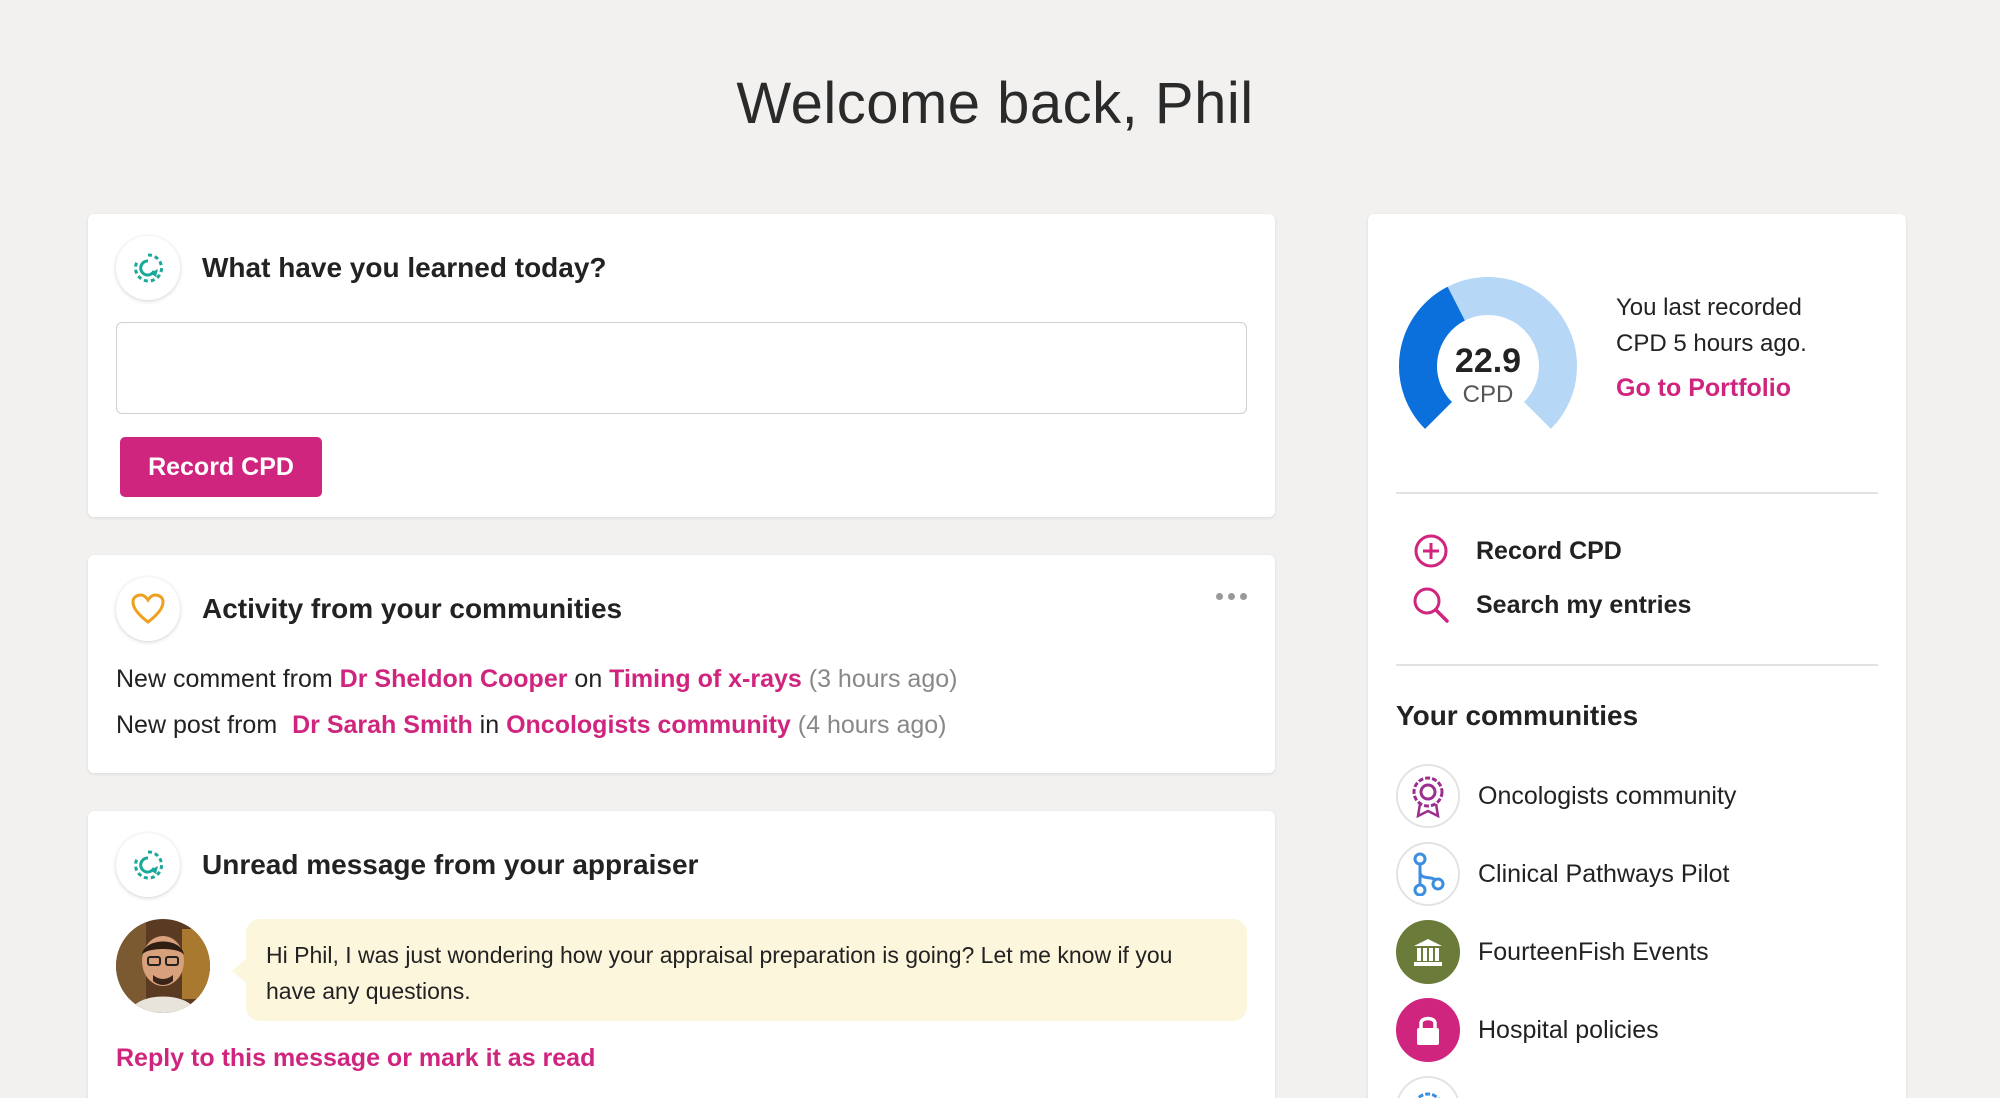  Describe the element at coordinates (1593, 951) in the screenshot. I see `community-name: FourteenFish Events` at that location.